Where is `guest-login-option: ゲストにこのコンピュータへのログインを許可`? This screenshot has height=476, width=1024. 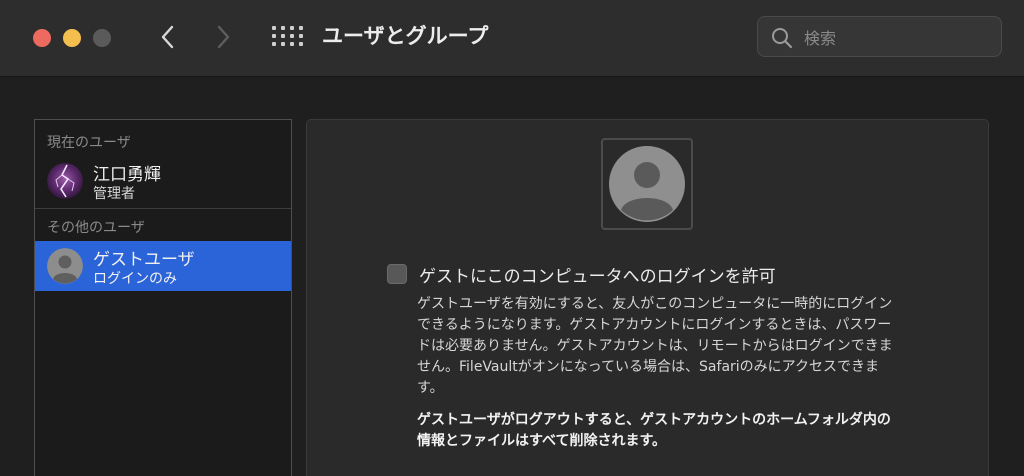
guest-login-option: ゲストにこのコンピュータへのログインを許可 is located at coordinates (581, 274).